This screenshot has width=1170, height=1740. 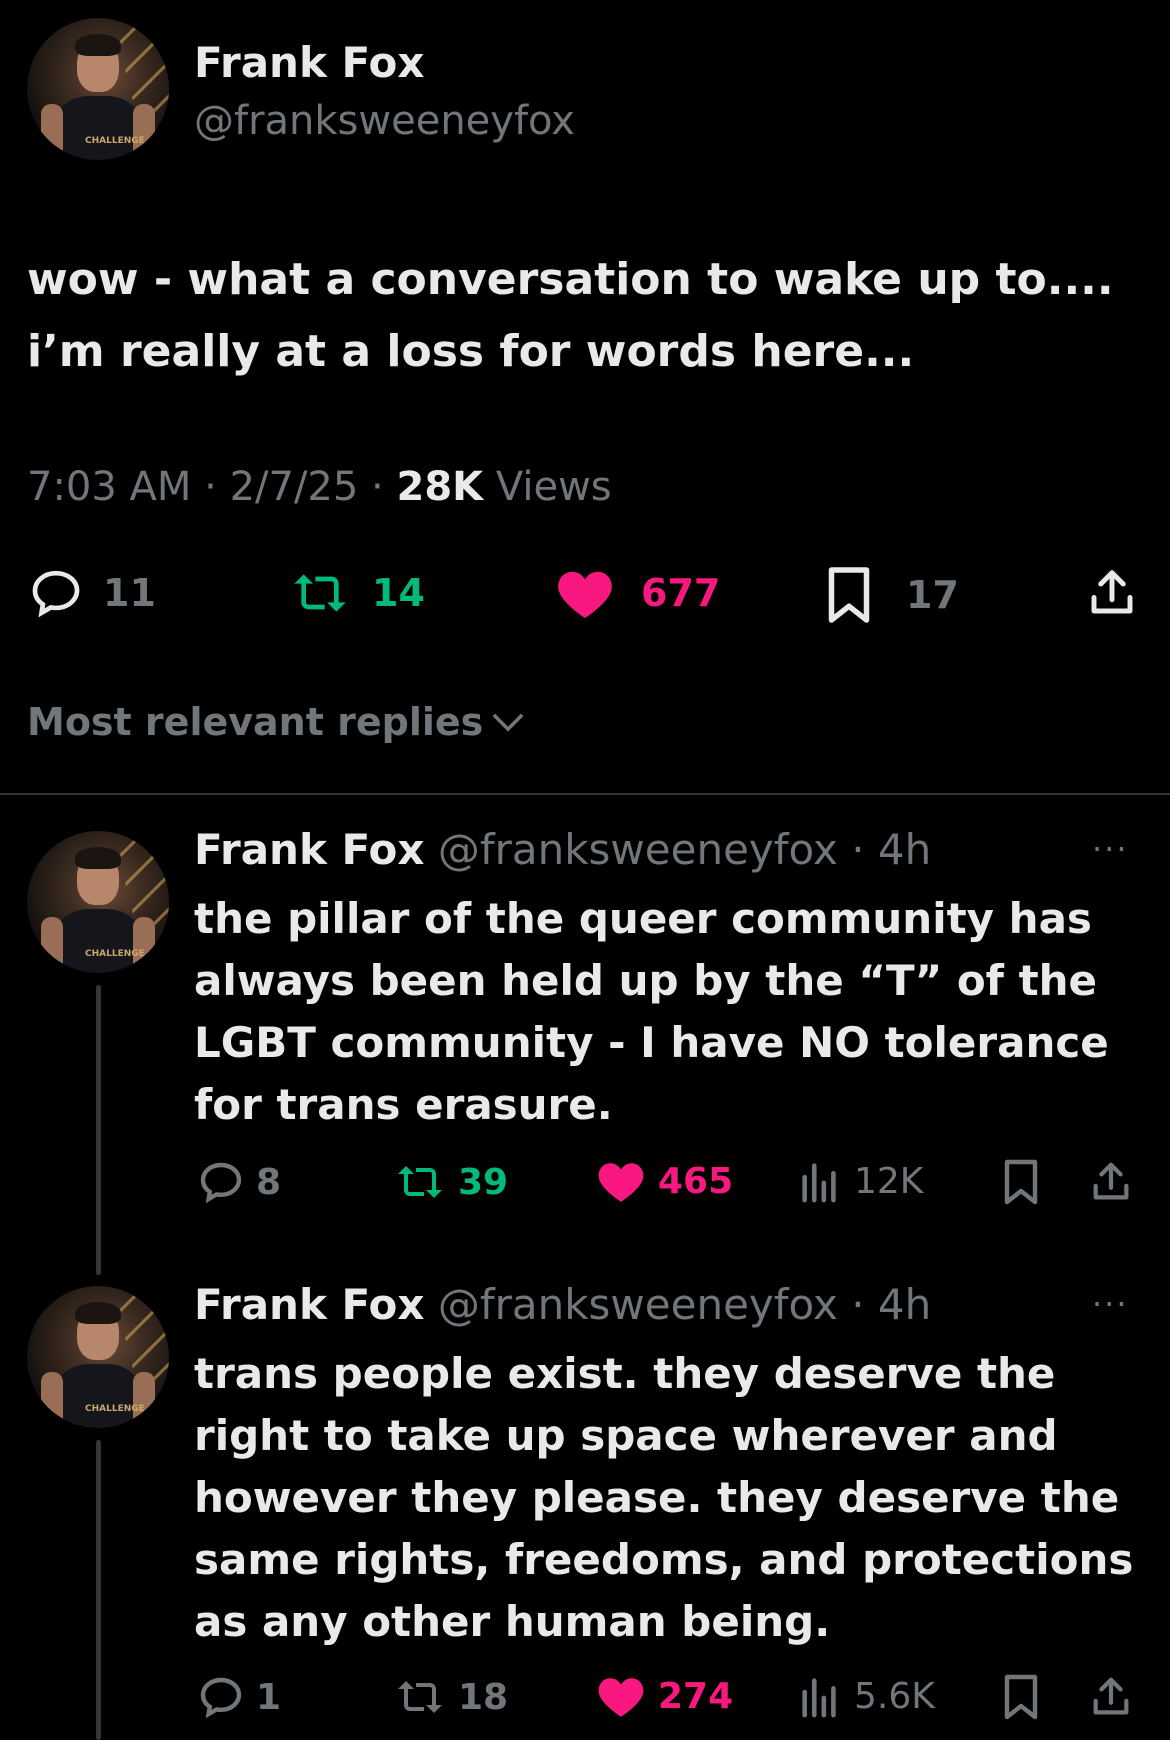 I want to click on repost-button: 14, so click(x=356, y=593).